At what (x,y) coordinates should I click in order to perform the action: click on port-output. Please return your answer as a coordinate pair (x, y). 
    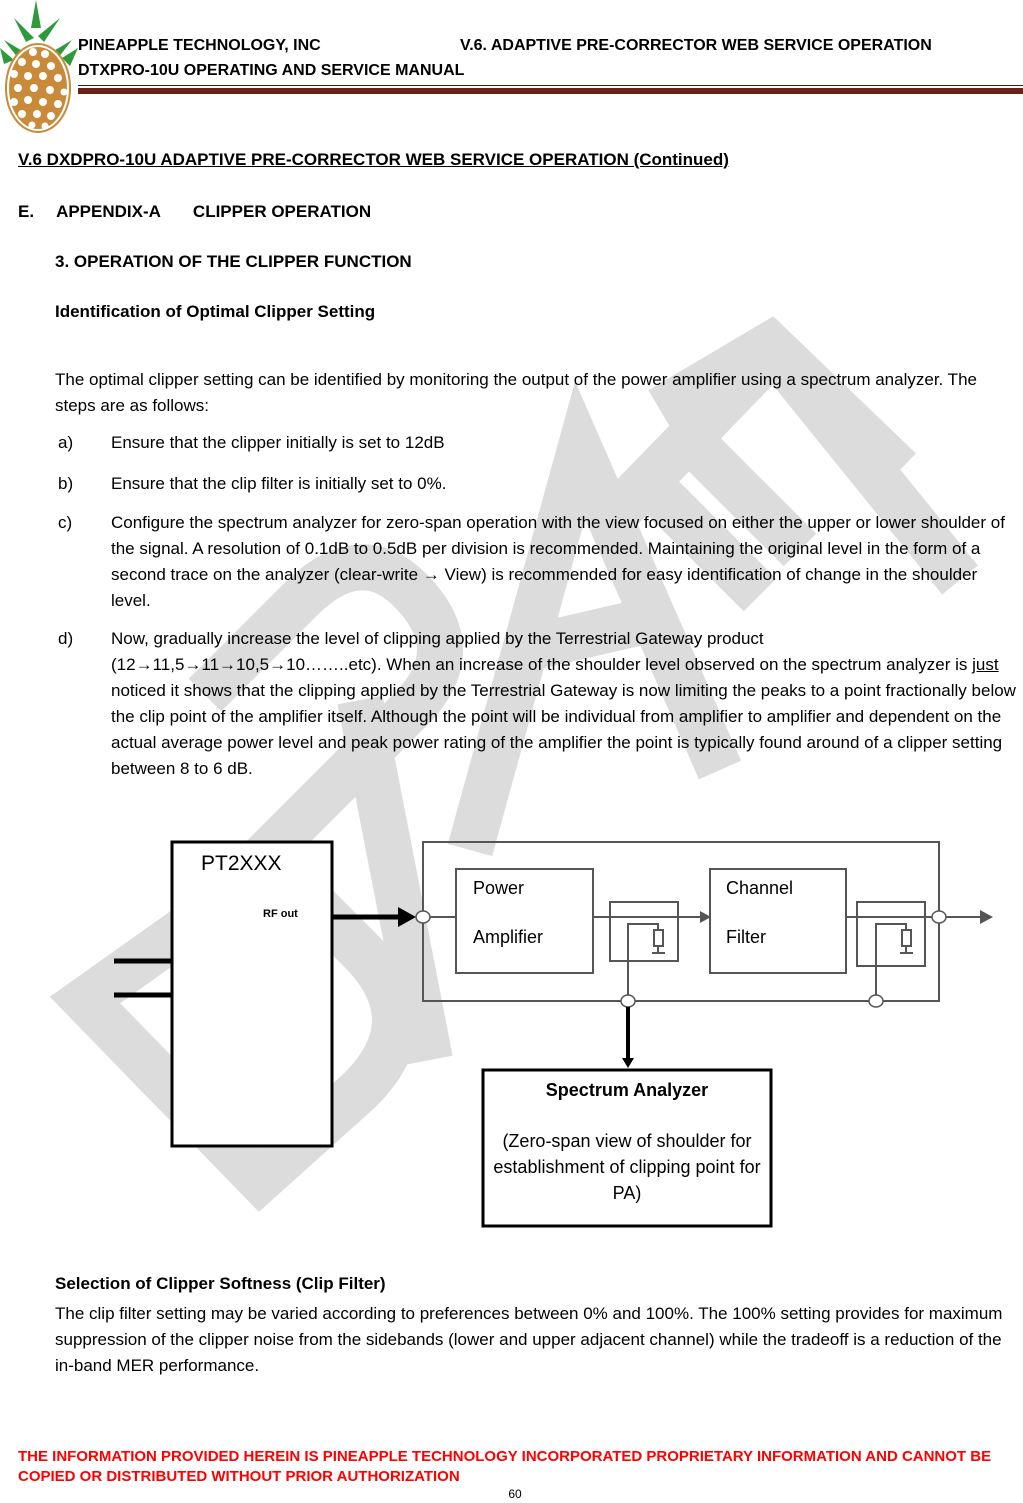
    Looking at the image, I should click on (939, 917).